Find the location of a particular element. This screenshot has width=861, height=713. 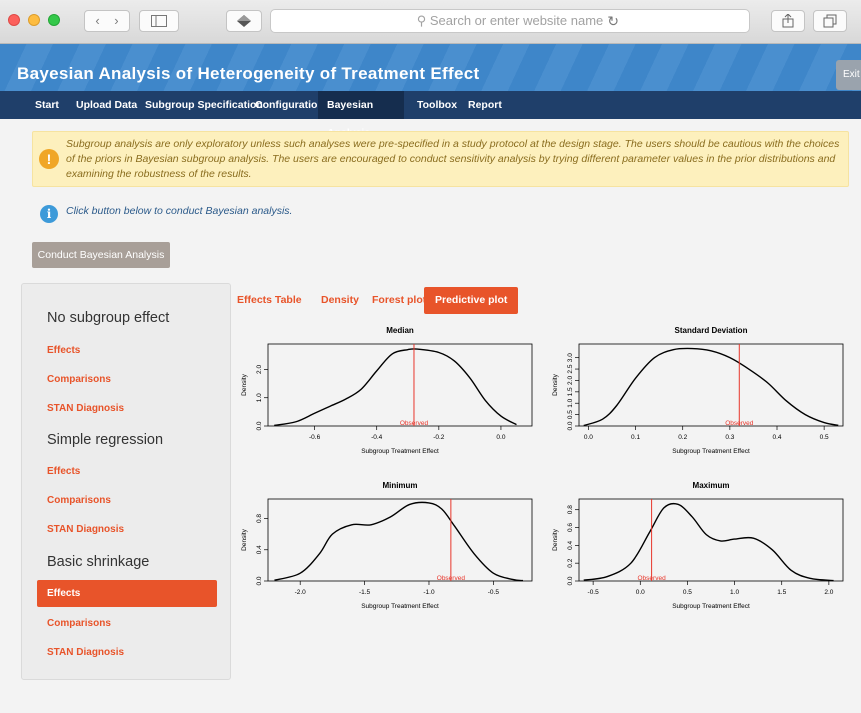

plot-title: Median is located at coordinates (400, 330).